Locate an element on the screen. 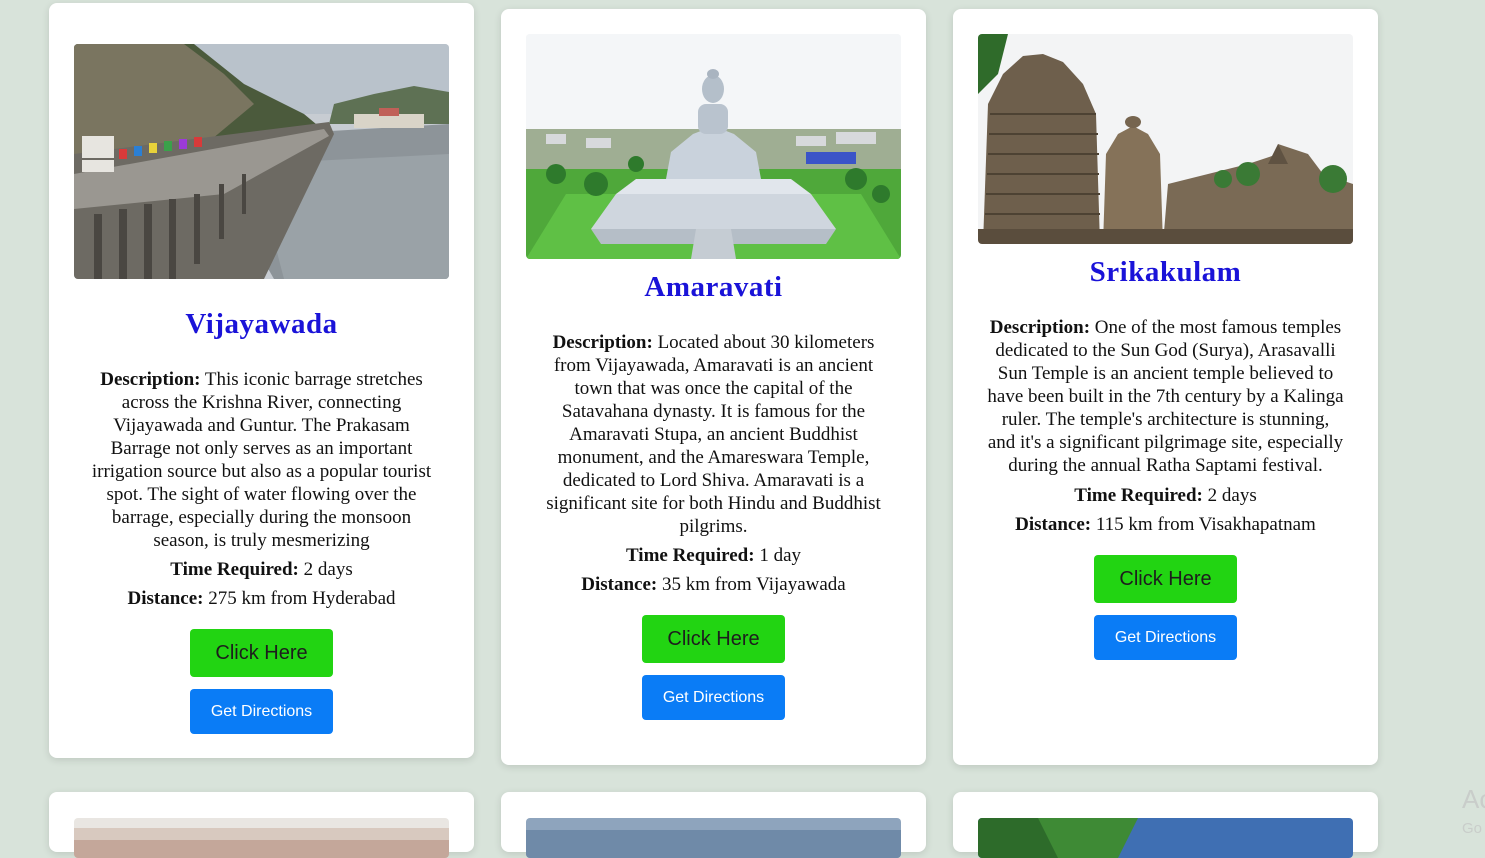  distance: Distance: 115 km from Visakhapatnam is located at coordinates (1165, 524).